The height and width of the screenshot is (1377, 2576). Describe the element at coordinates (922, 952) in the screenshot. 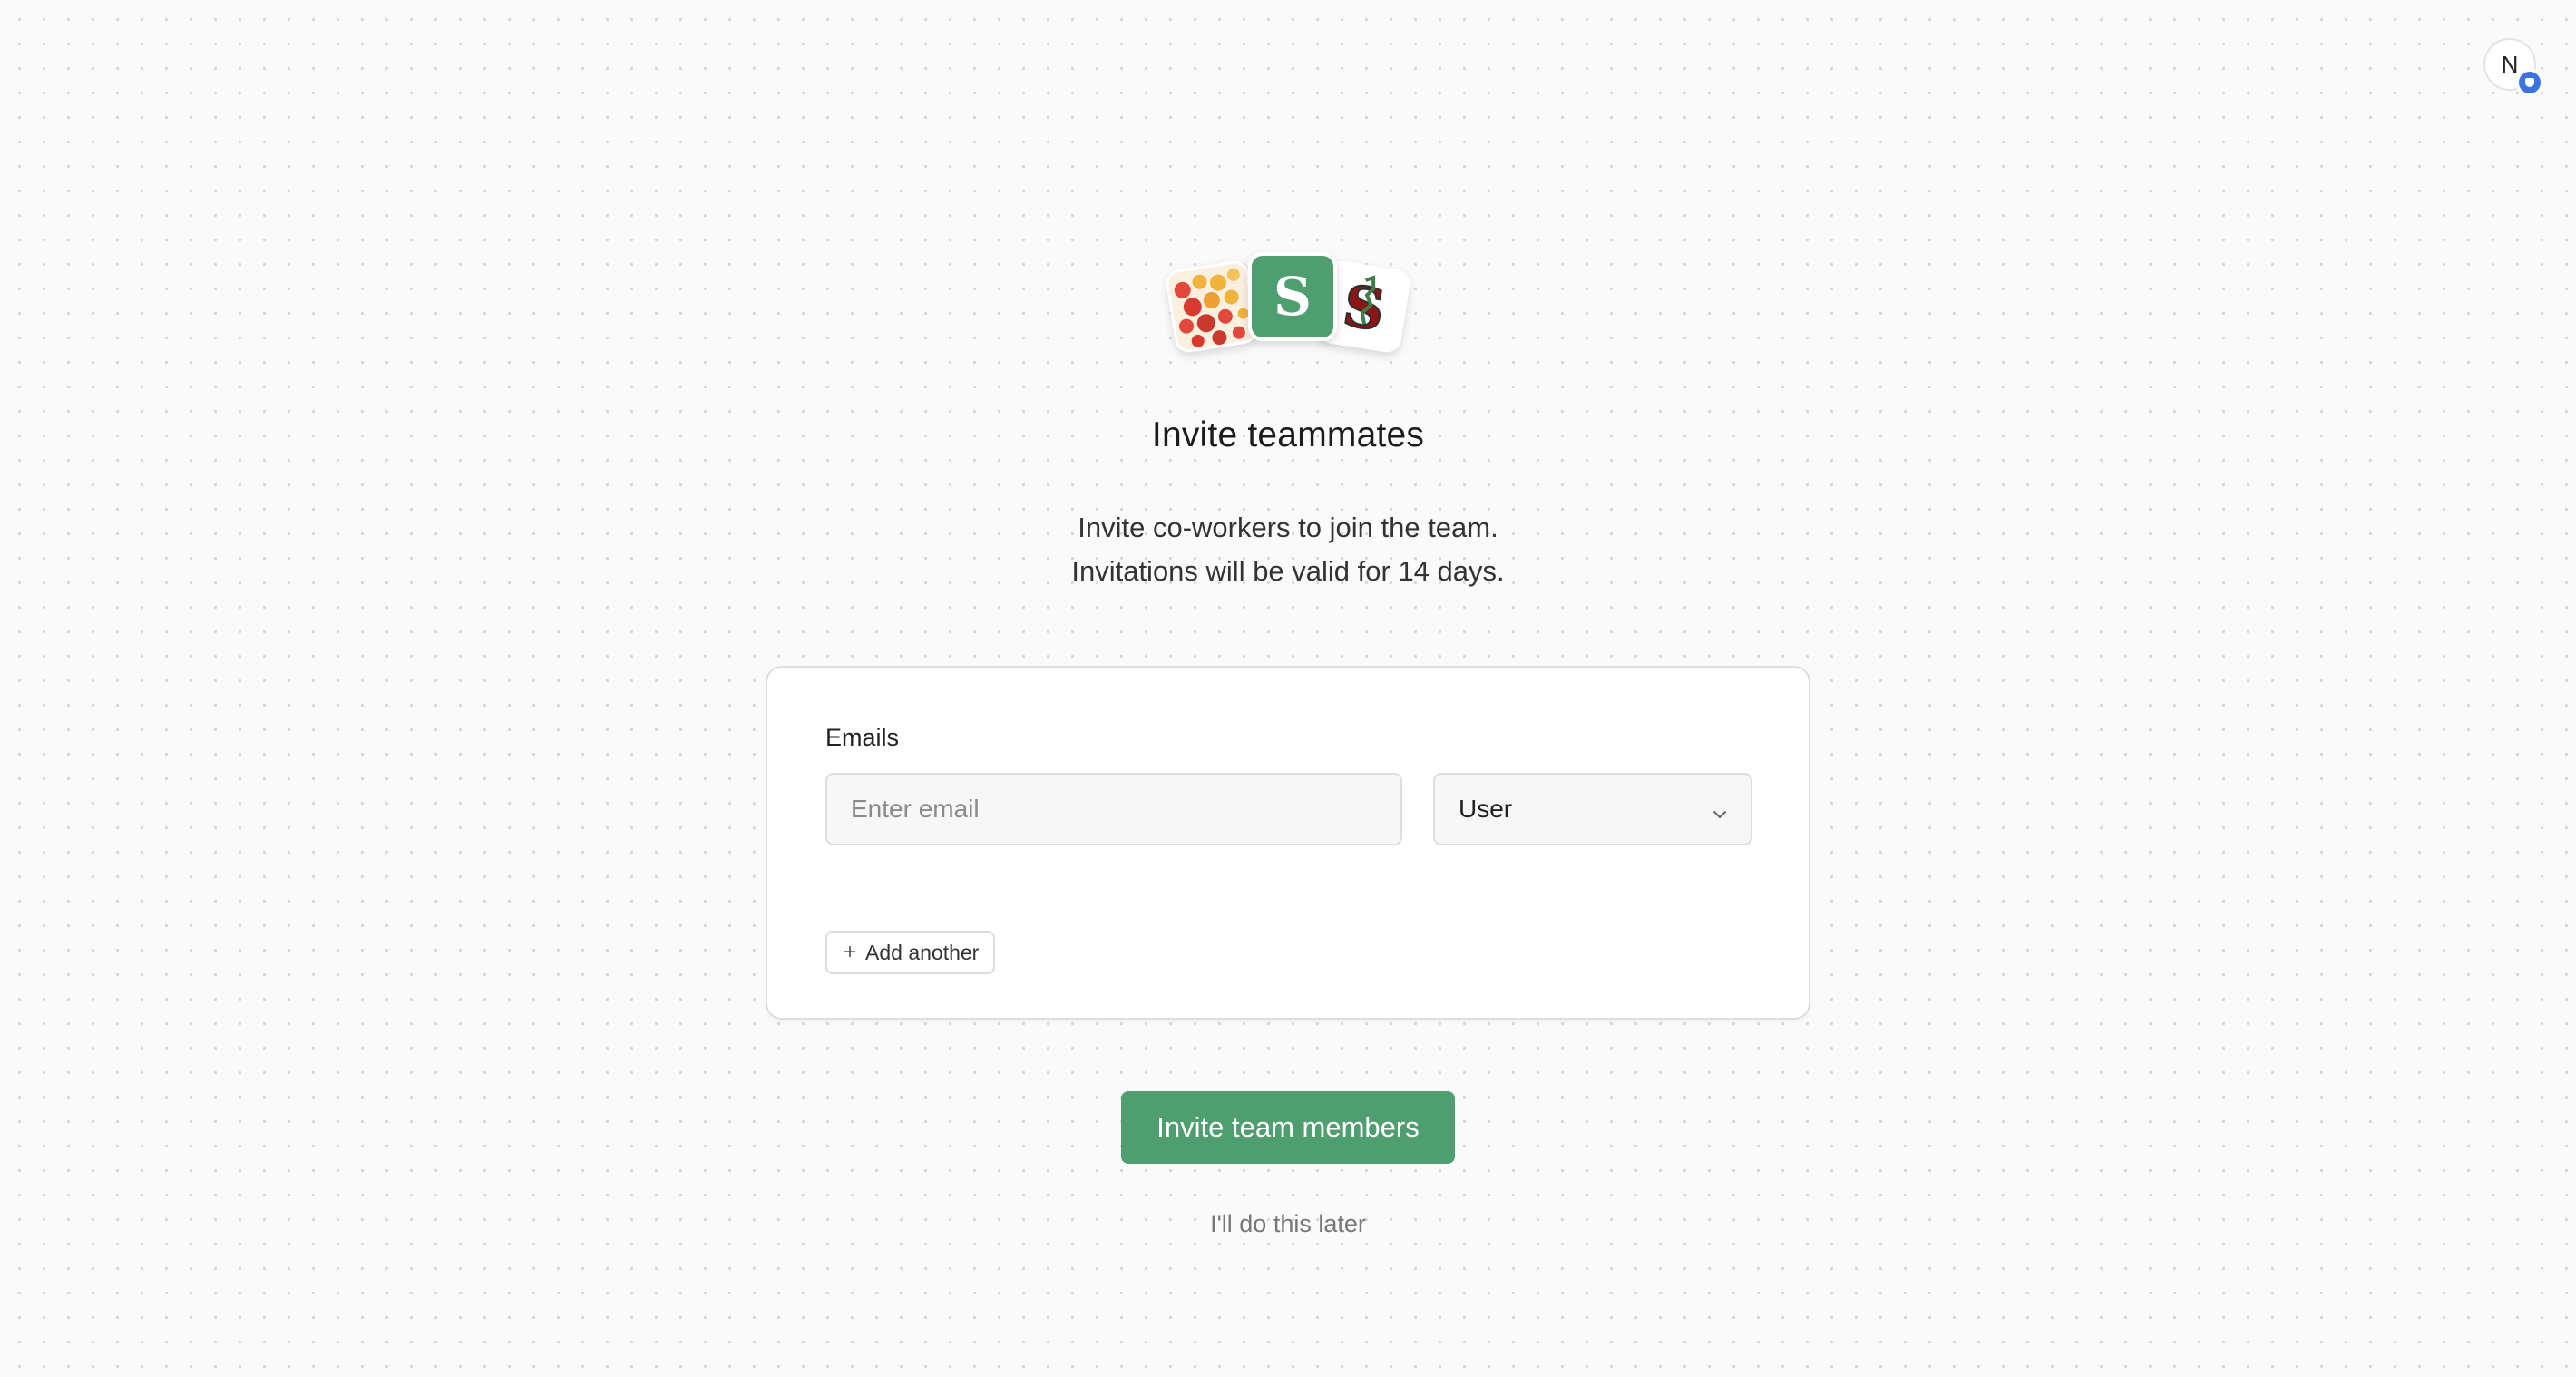

I see `add-another-label: Add another` at that location.